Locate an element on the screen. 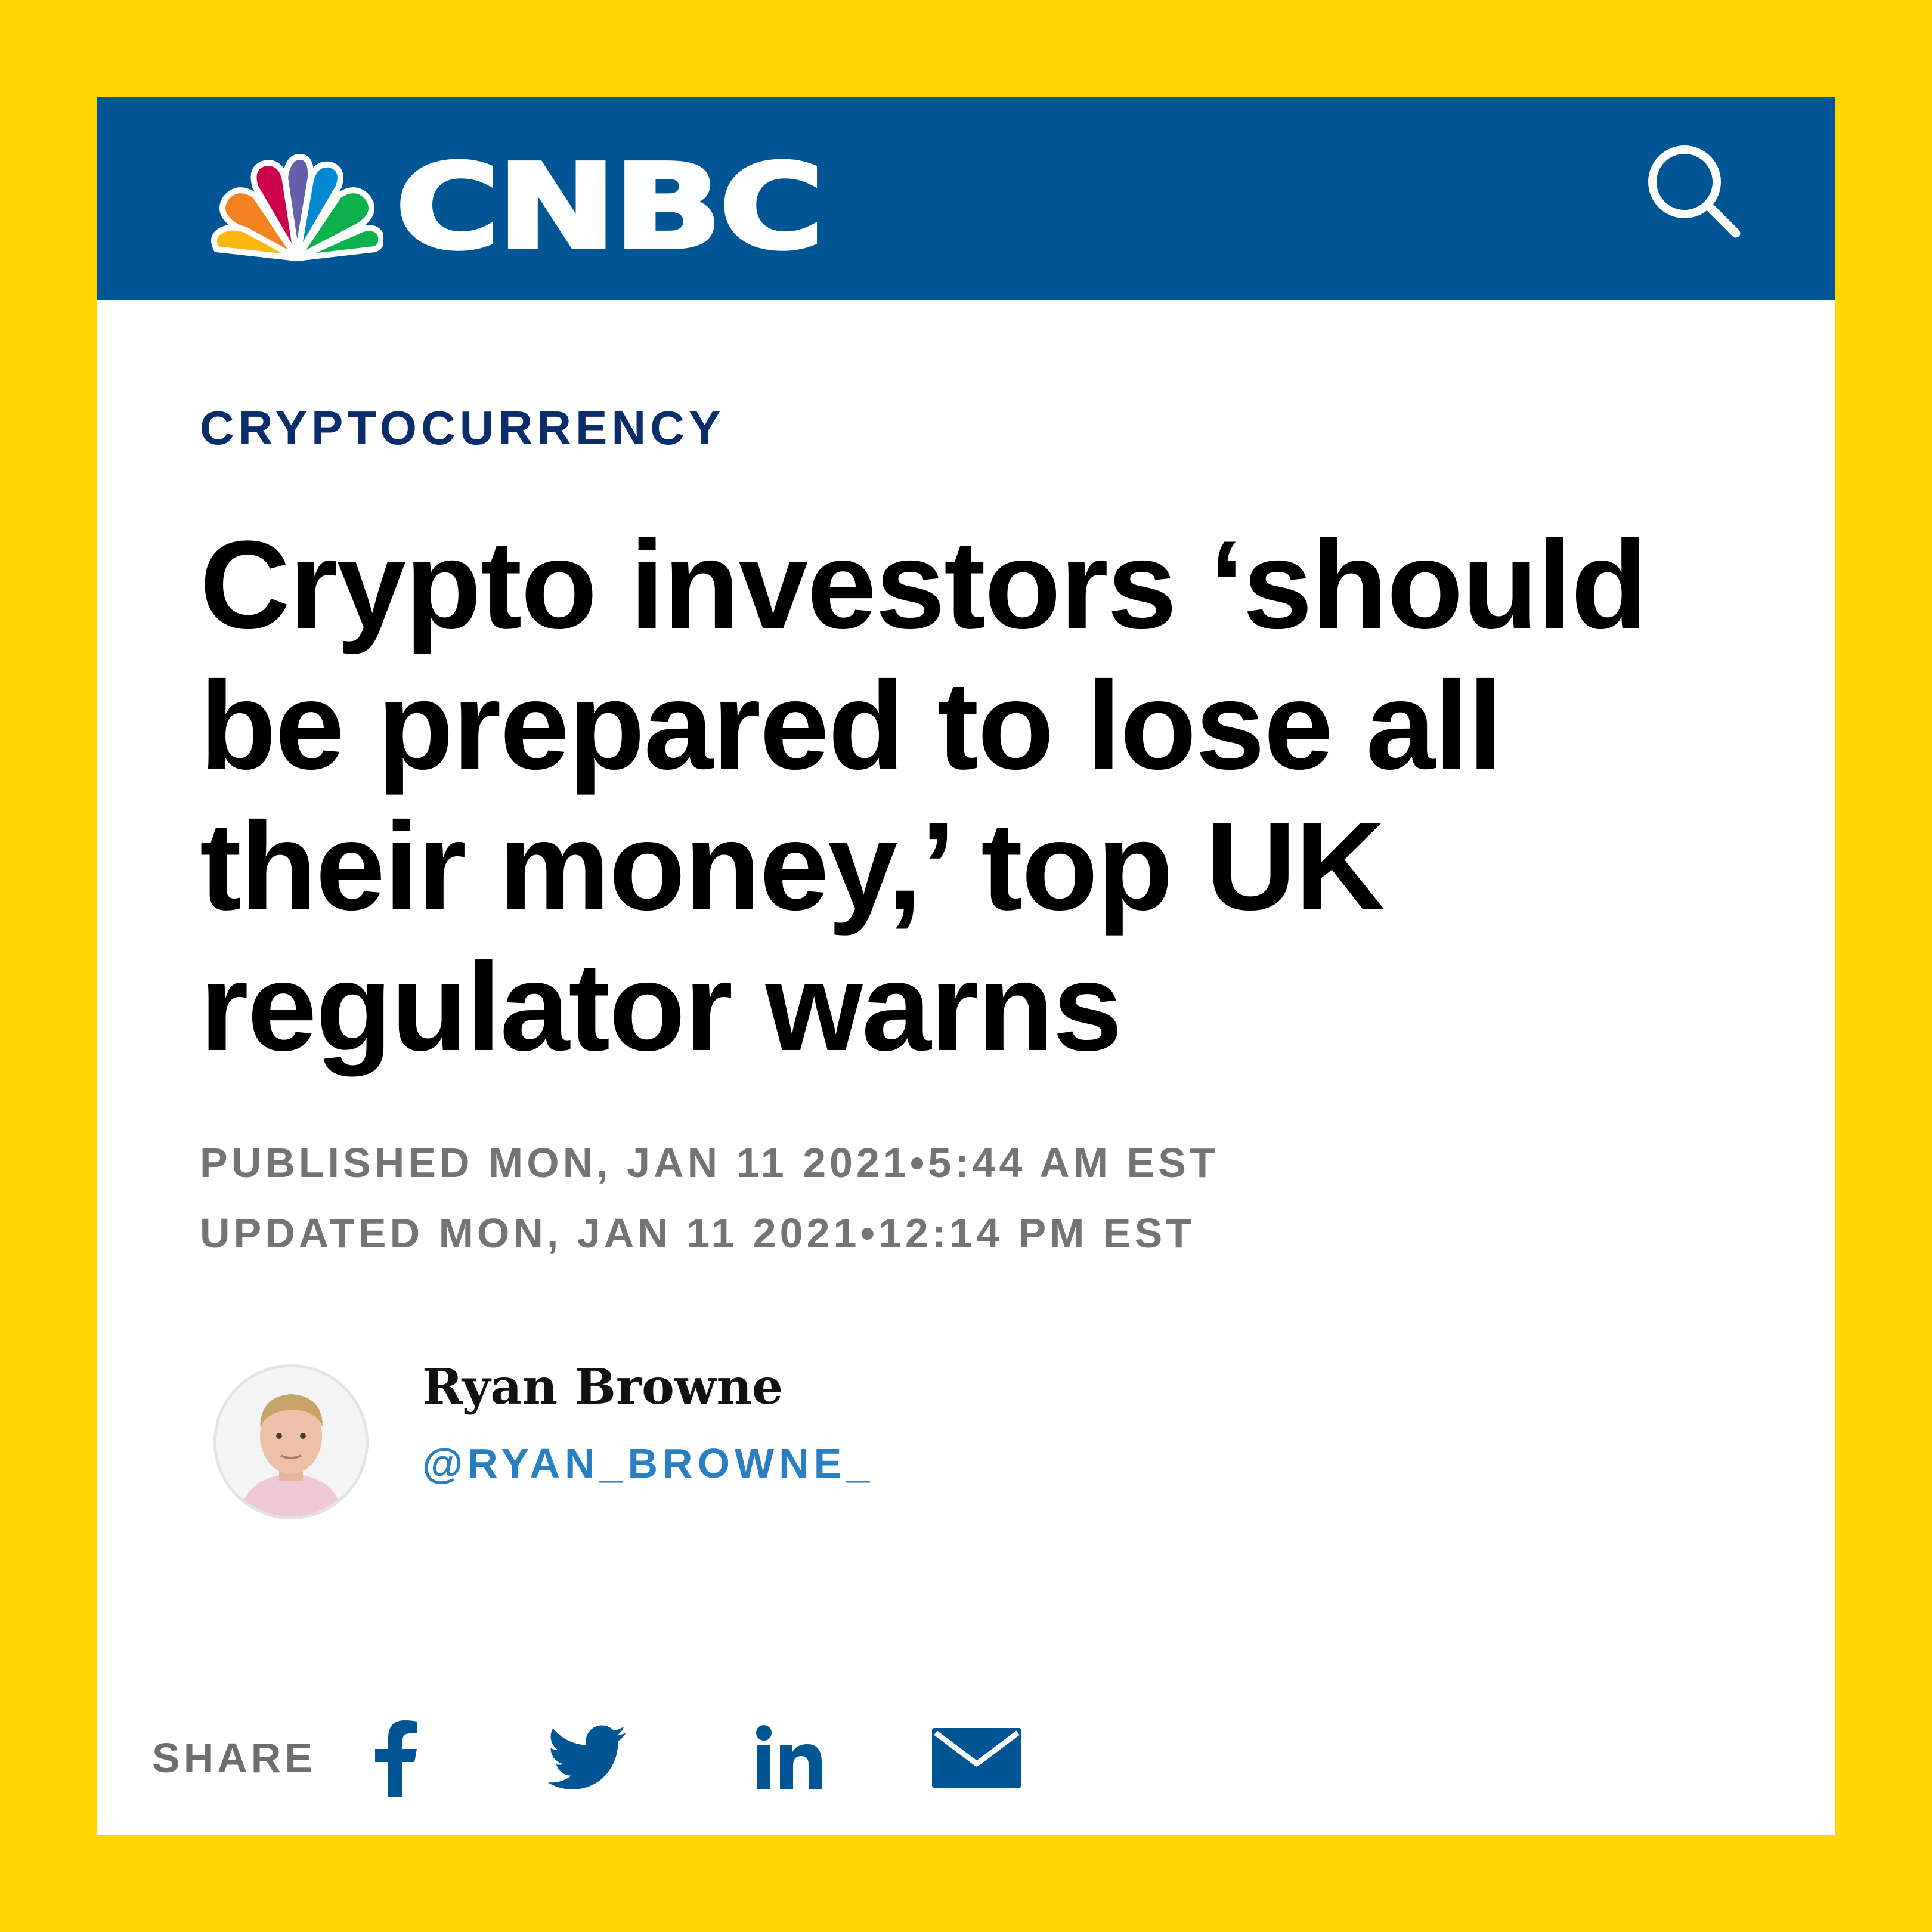  share-email-button is located at coordinates (977, 1758).